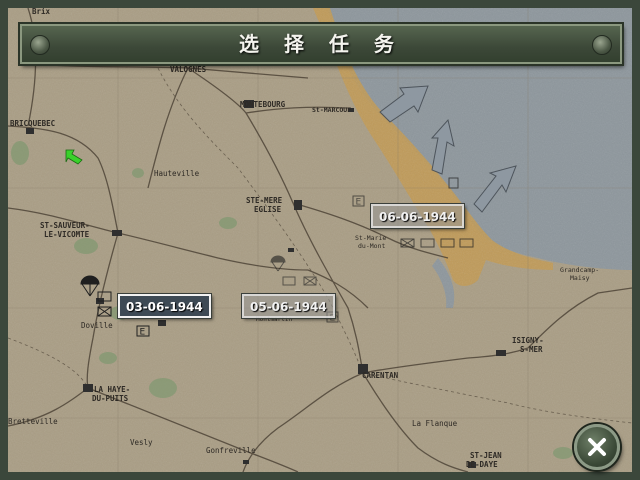 This screenshot has width=640, height=480. Describe the element at coordinates (331, 110) in the screenshot. I see `town-label-st-marcouf: St-MARCOUF` at that location.